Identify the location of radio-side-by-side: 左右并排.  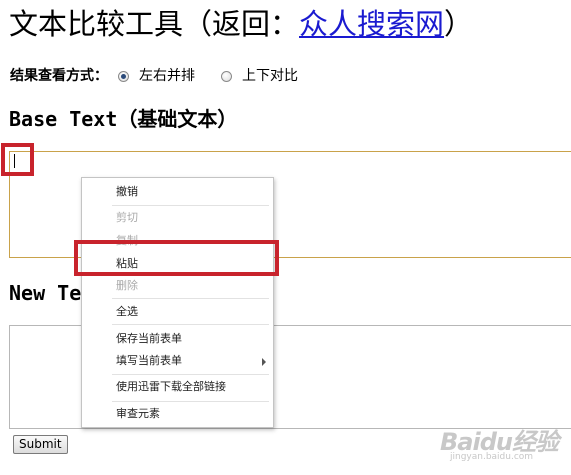
(156, 76).